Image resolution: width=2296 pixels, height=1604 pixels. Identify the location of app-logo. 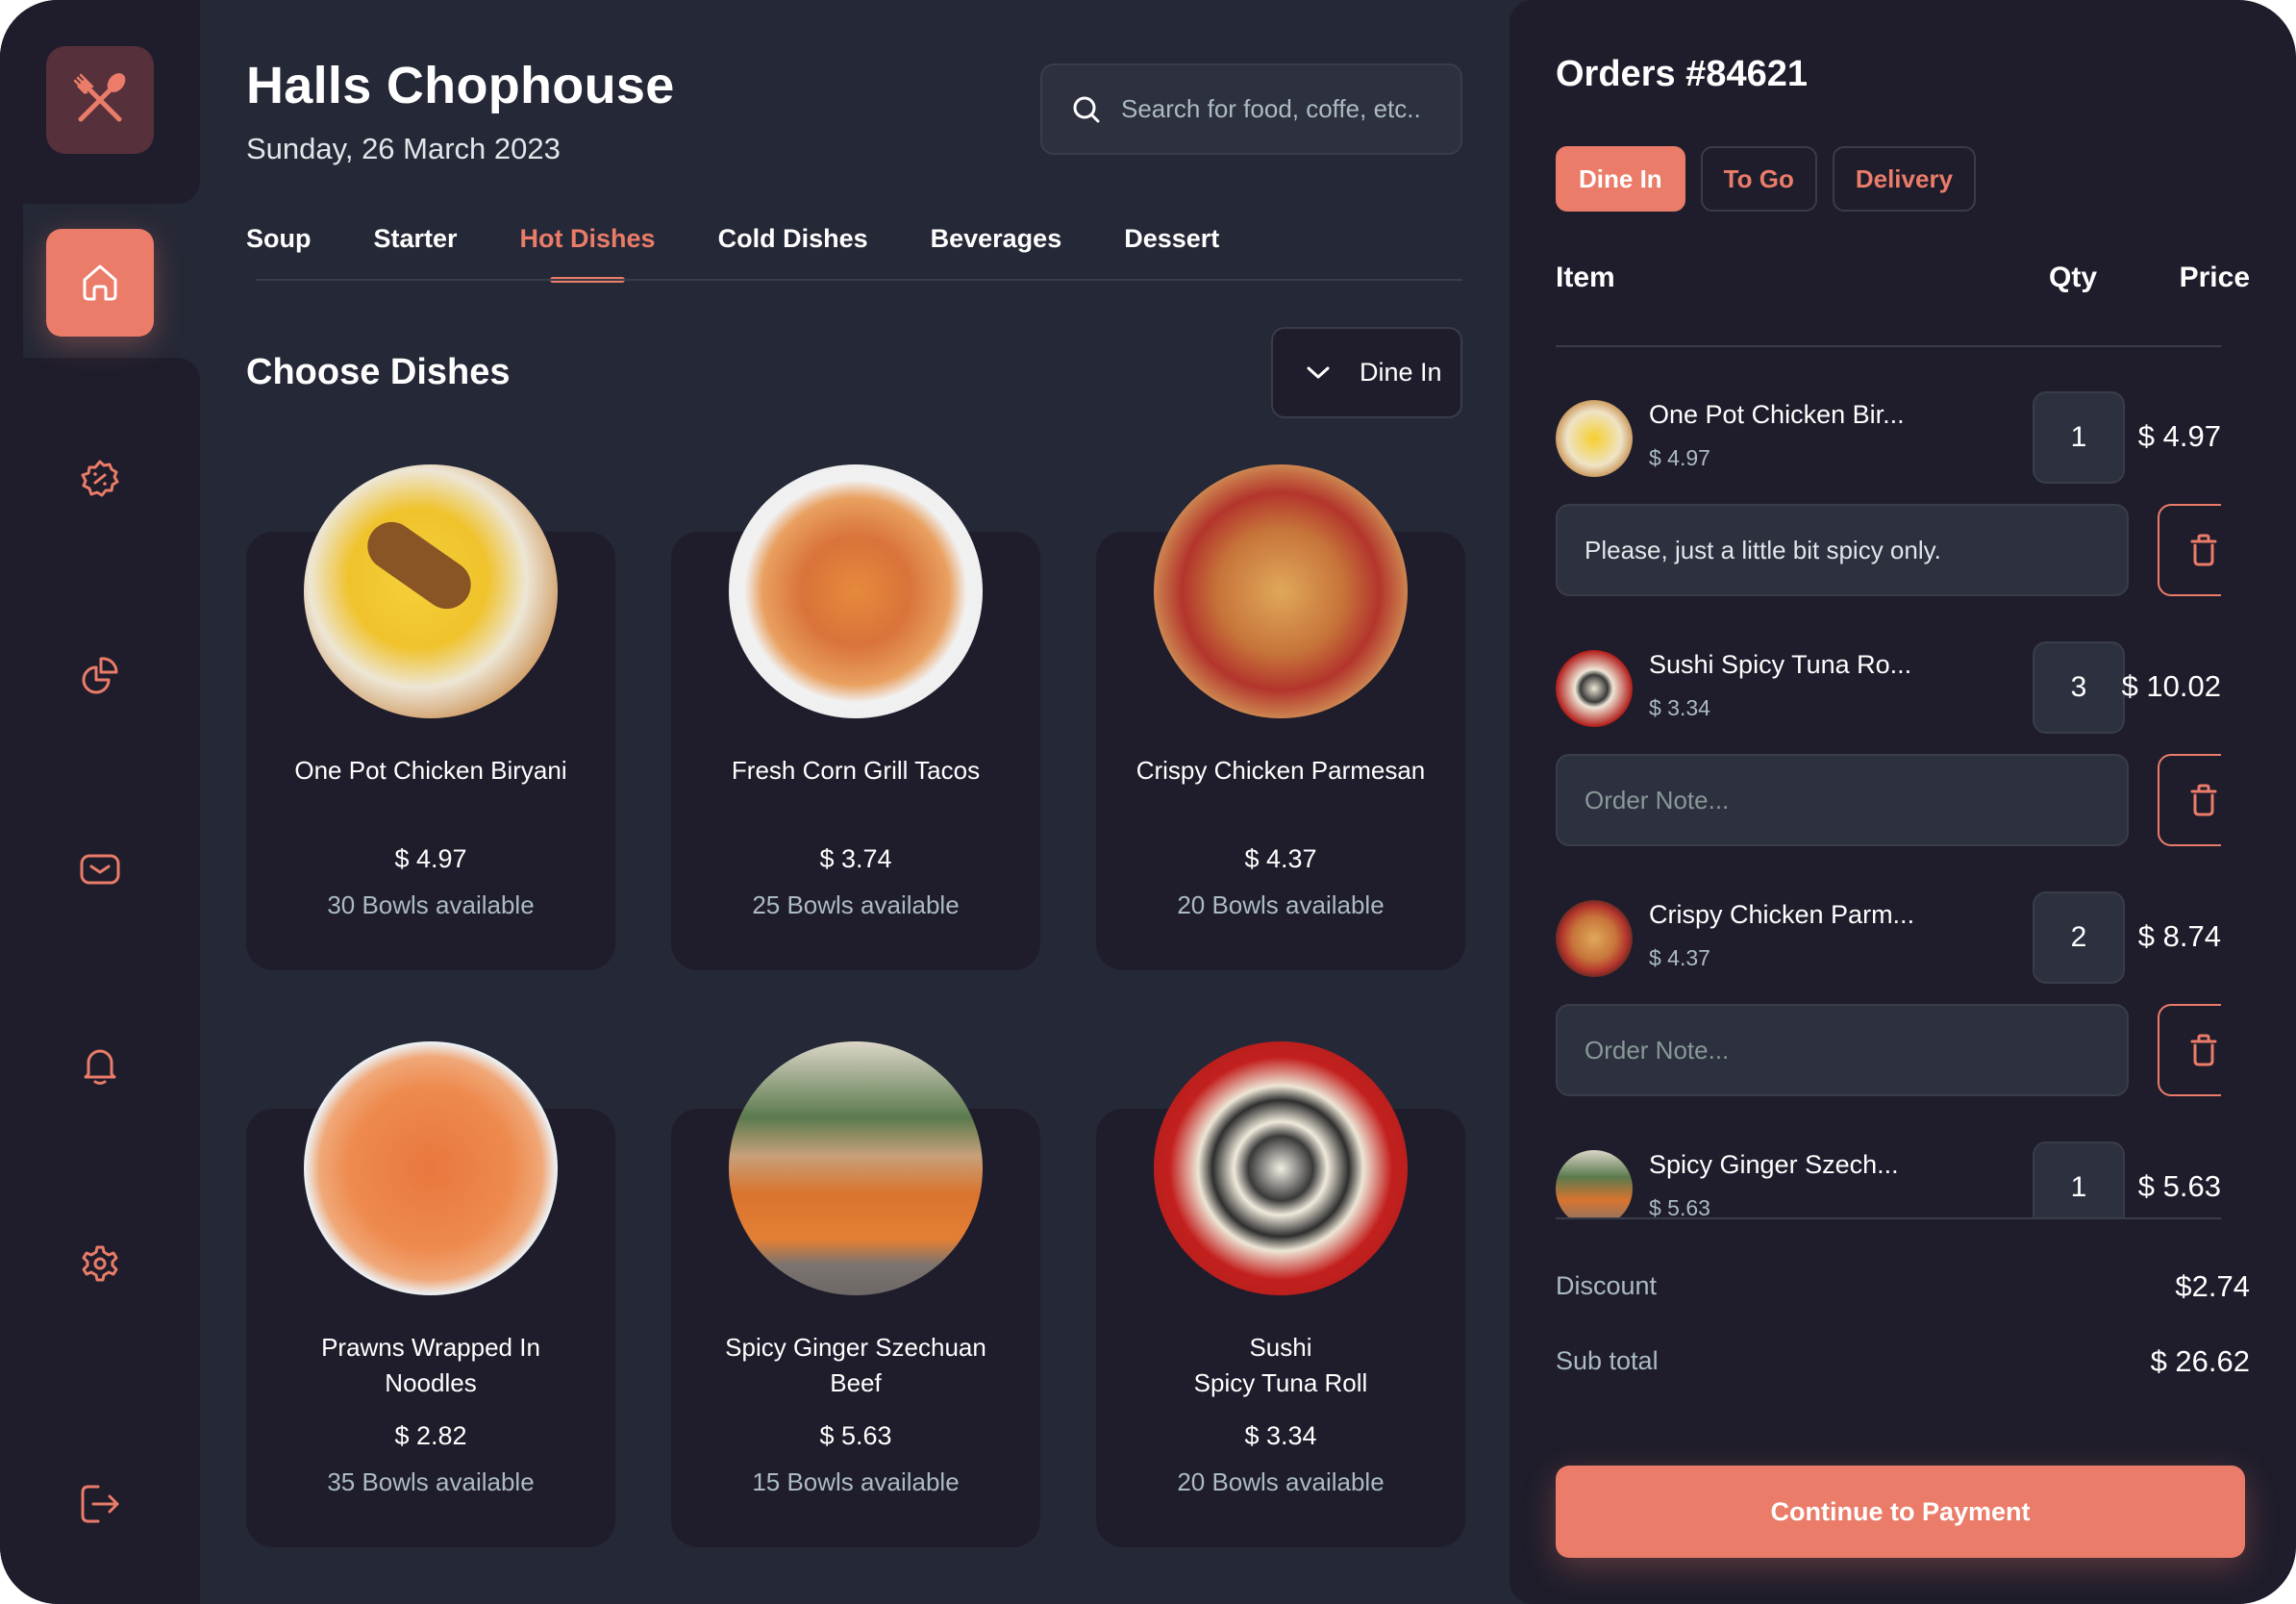
(100, 100).